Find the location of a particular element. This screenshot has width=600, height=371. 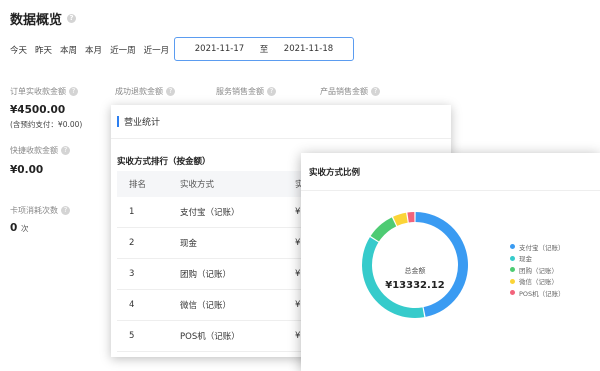

row-method: POS机（记账） is located at coordinates (210, 337).